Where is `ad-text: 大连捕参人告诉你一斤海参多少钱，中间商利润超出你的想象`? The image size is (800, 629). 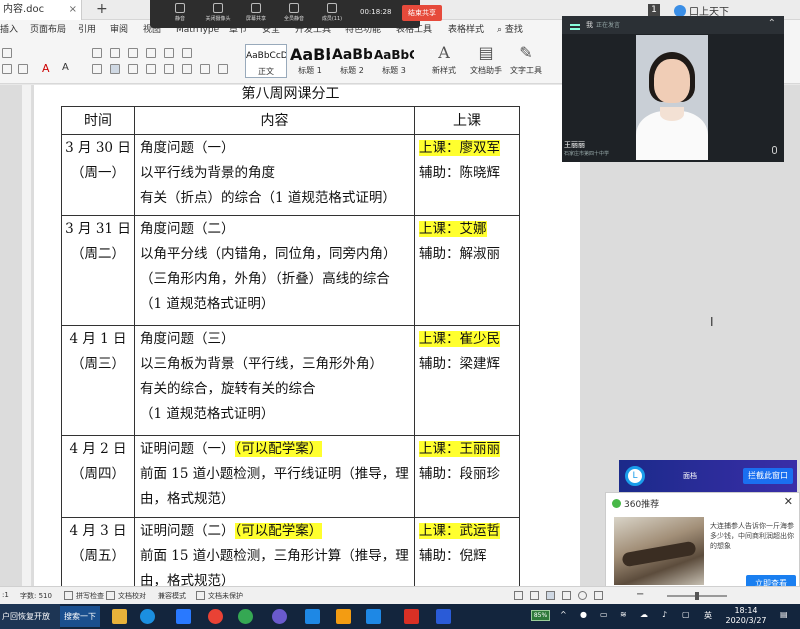
ad-text: 大连捕参人告诉你一斤海参多少钱，中间商利润超出你的想象 is located at coordinates (753, 536).